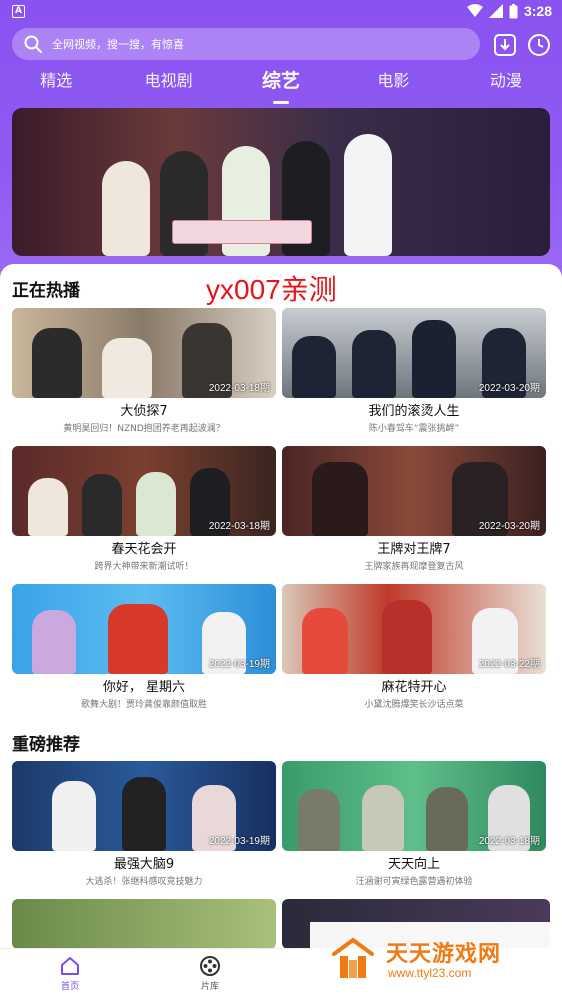 The height and width of the screenshot is (1000, 562). Describe the element at coordinates (46, 291) in the screenshot. I see `section-title-hot: 正在热播` at that location.